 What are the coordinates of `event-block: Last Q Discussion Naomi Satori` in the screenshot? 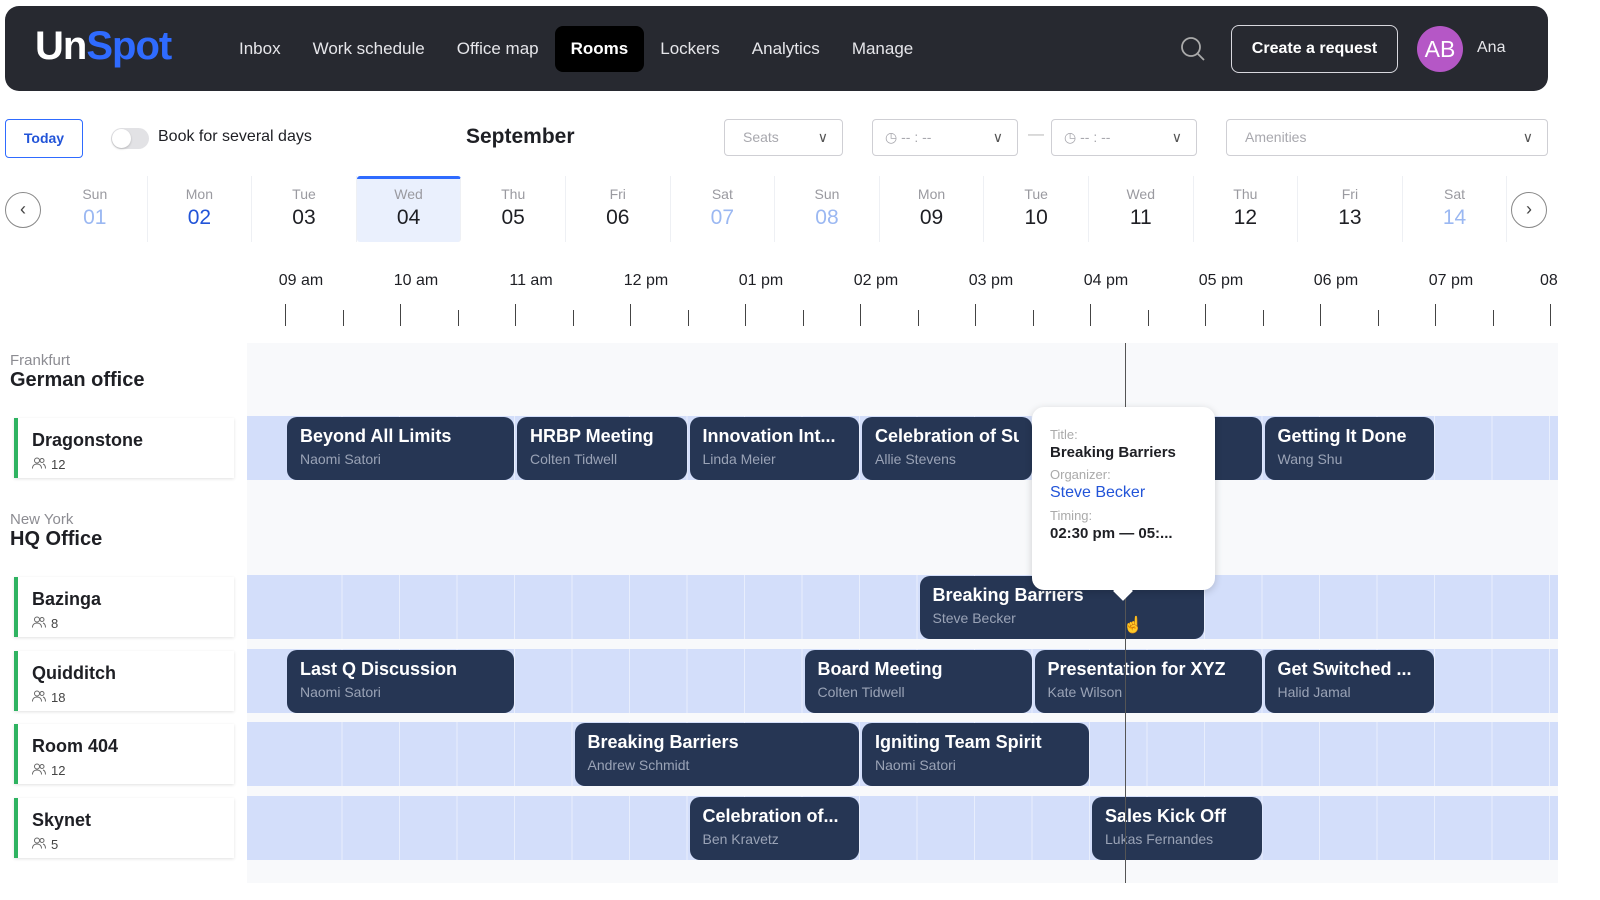 It's located at (400, 681).